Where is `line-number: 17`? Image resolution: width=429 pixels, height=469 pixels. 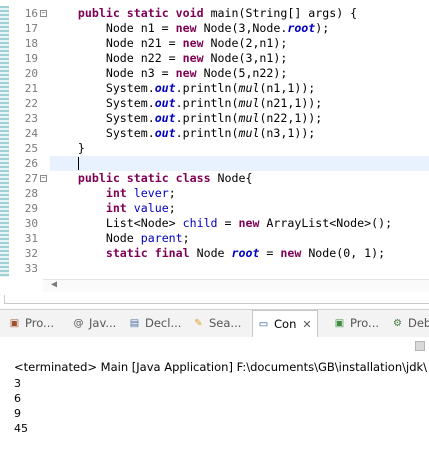 line-number: 17 is located at coordinates (31, 28).